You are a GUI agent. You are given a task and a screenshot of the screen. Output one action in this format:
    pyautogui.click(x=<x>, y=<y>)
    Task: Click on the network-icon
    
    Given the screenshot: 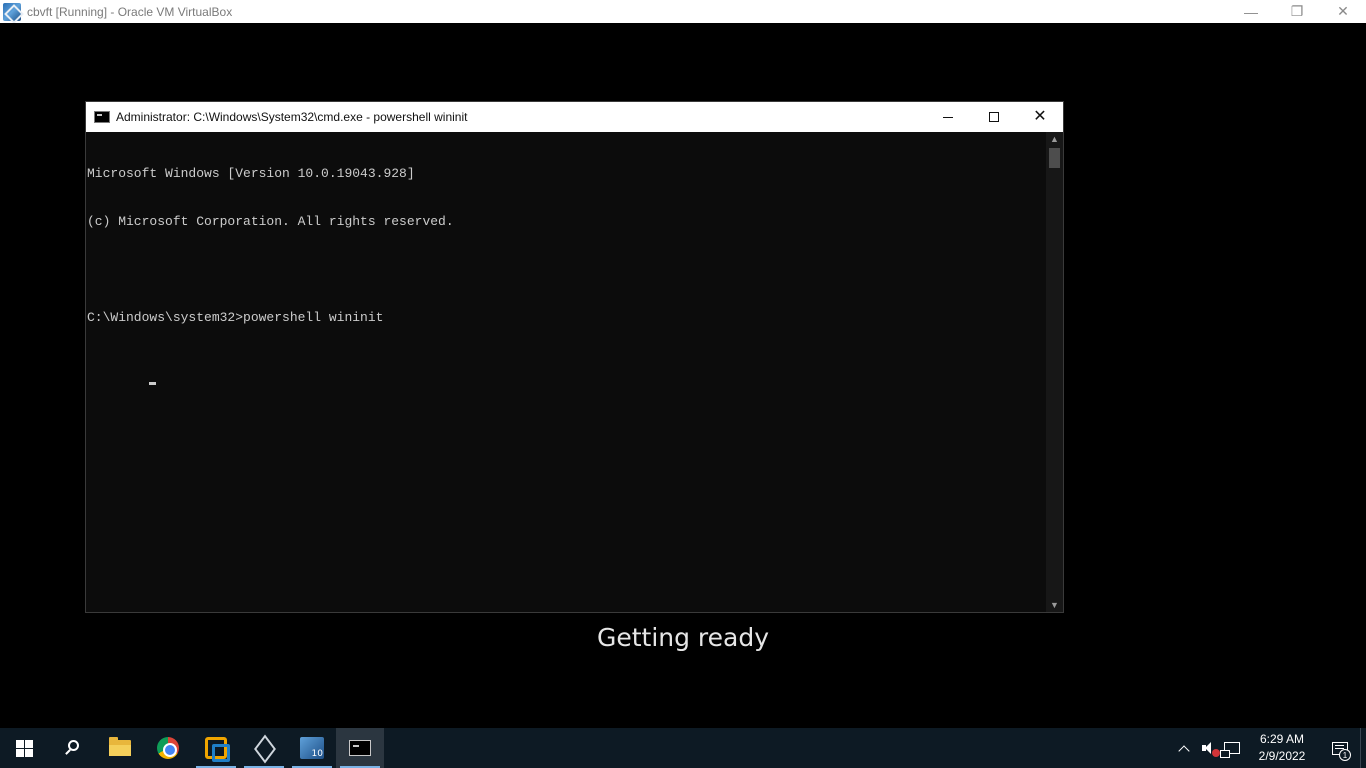 What is the action you would take?
    pyautogui.click(x=1230, y=750)
    